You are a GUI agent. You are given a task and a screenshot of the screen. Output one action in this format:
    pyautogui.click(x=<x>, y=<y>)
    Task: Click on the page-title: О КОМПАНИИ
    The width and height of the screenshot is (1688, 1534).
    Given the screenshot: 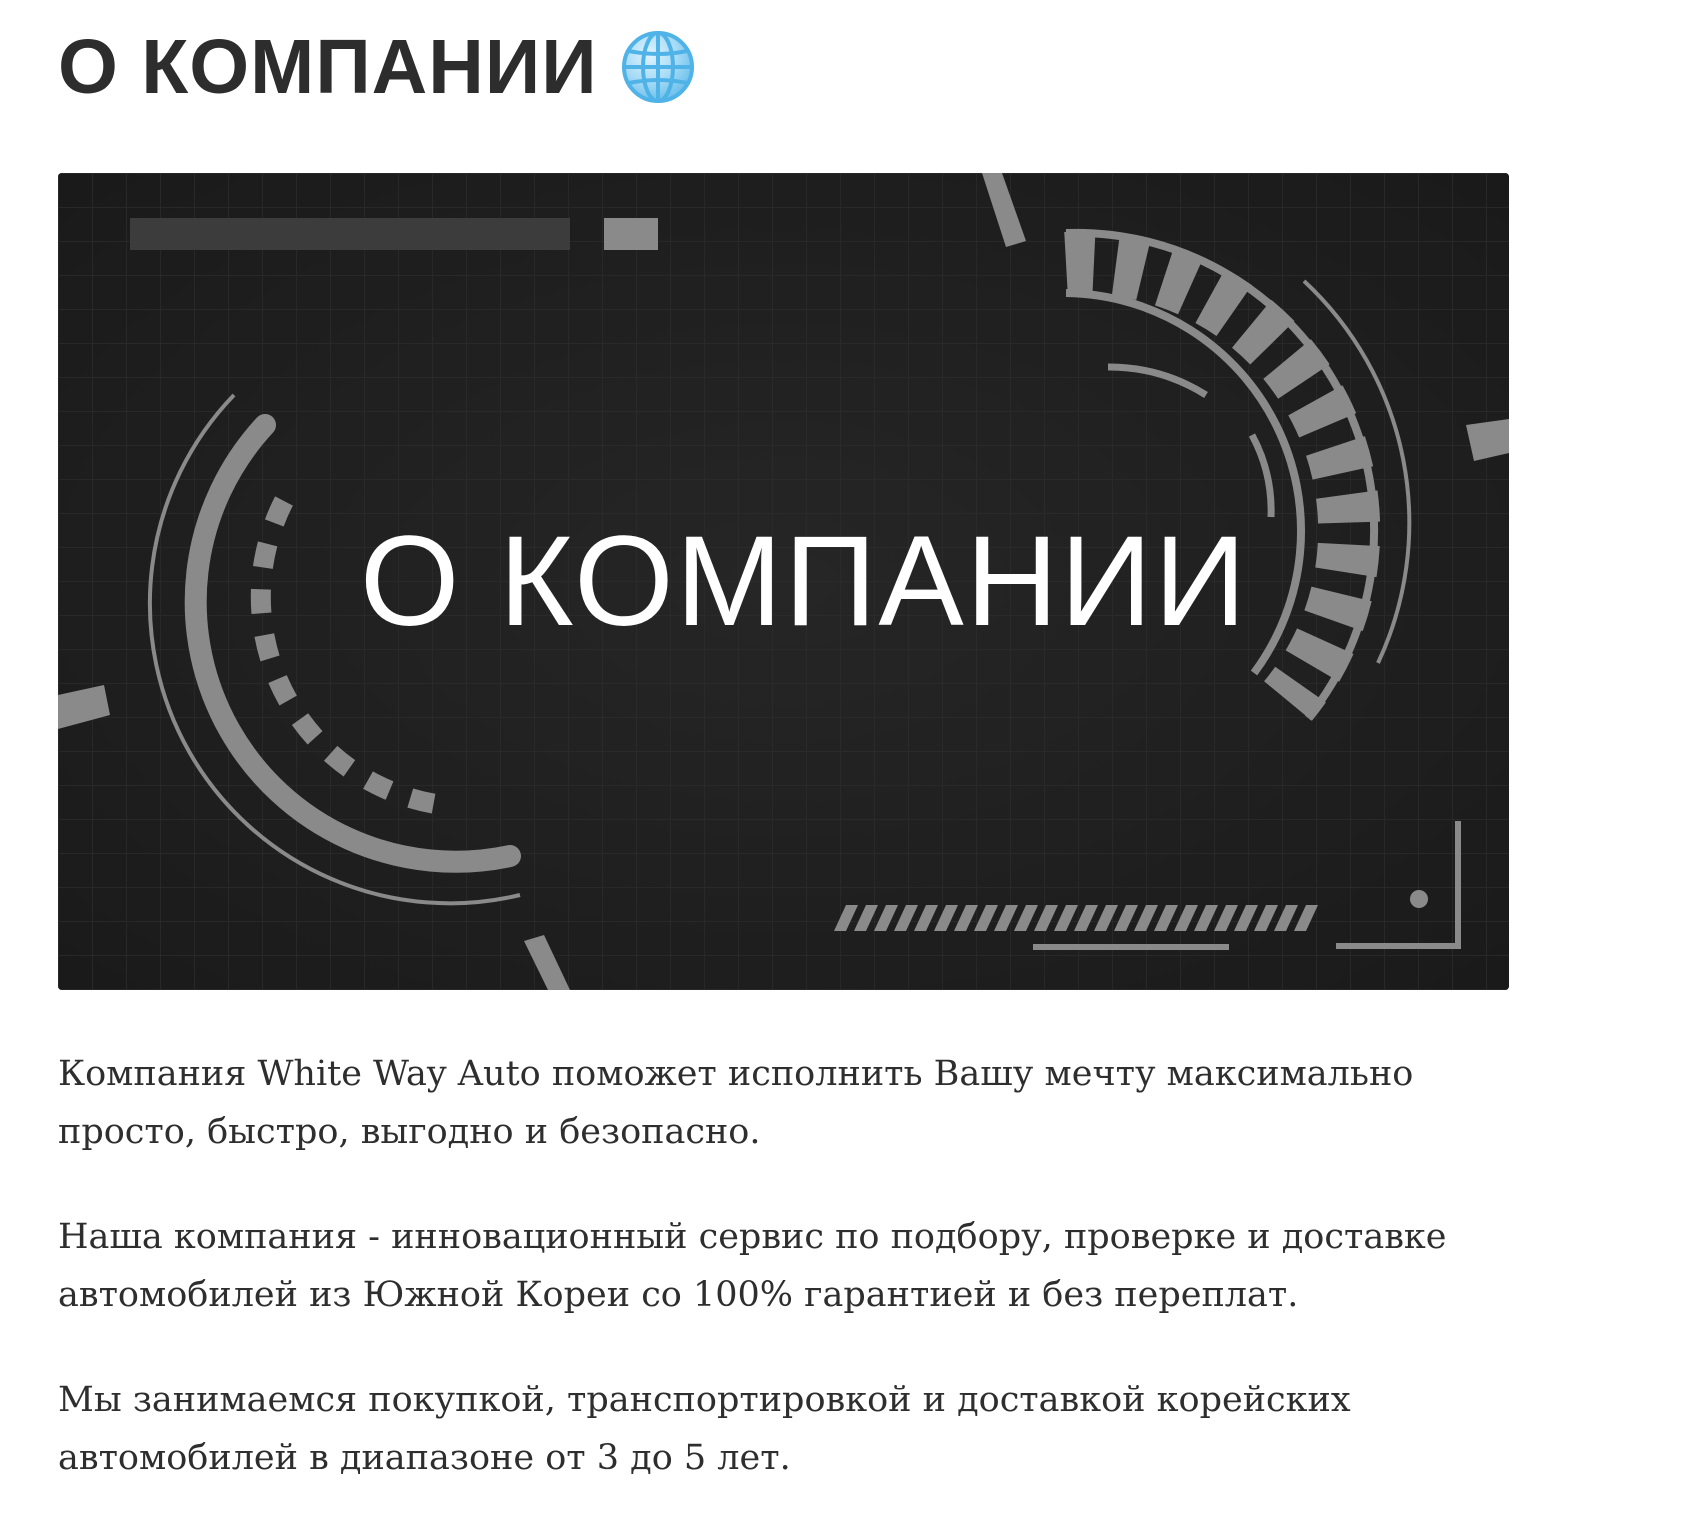 What is the action you would take?
    pyautogui.click(x=328, y=67)
    